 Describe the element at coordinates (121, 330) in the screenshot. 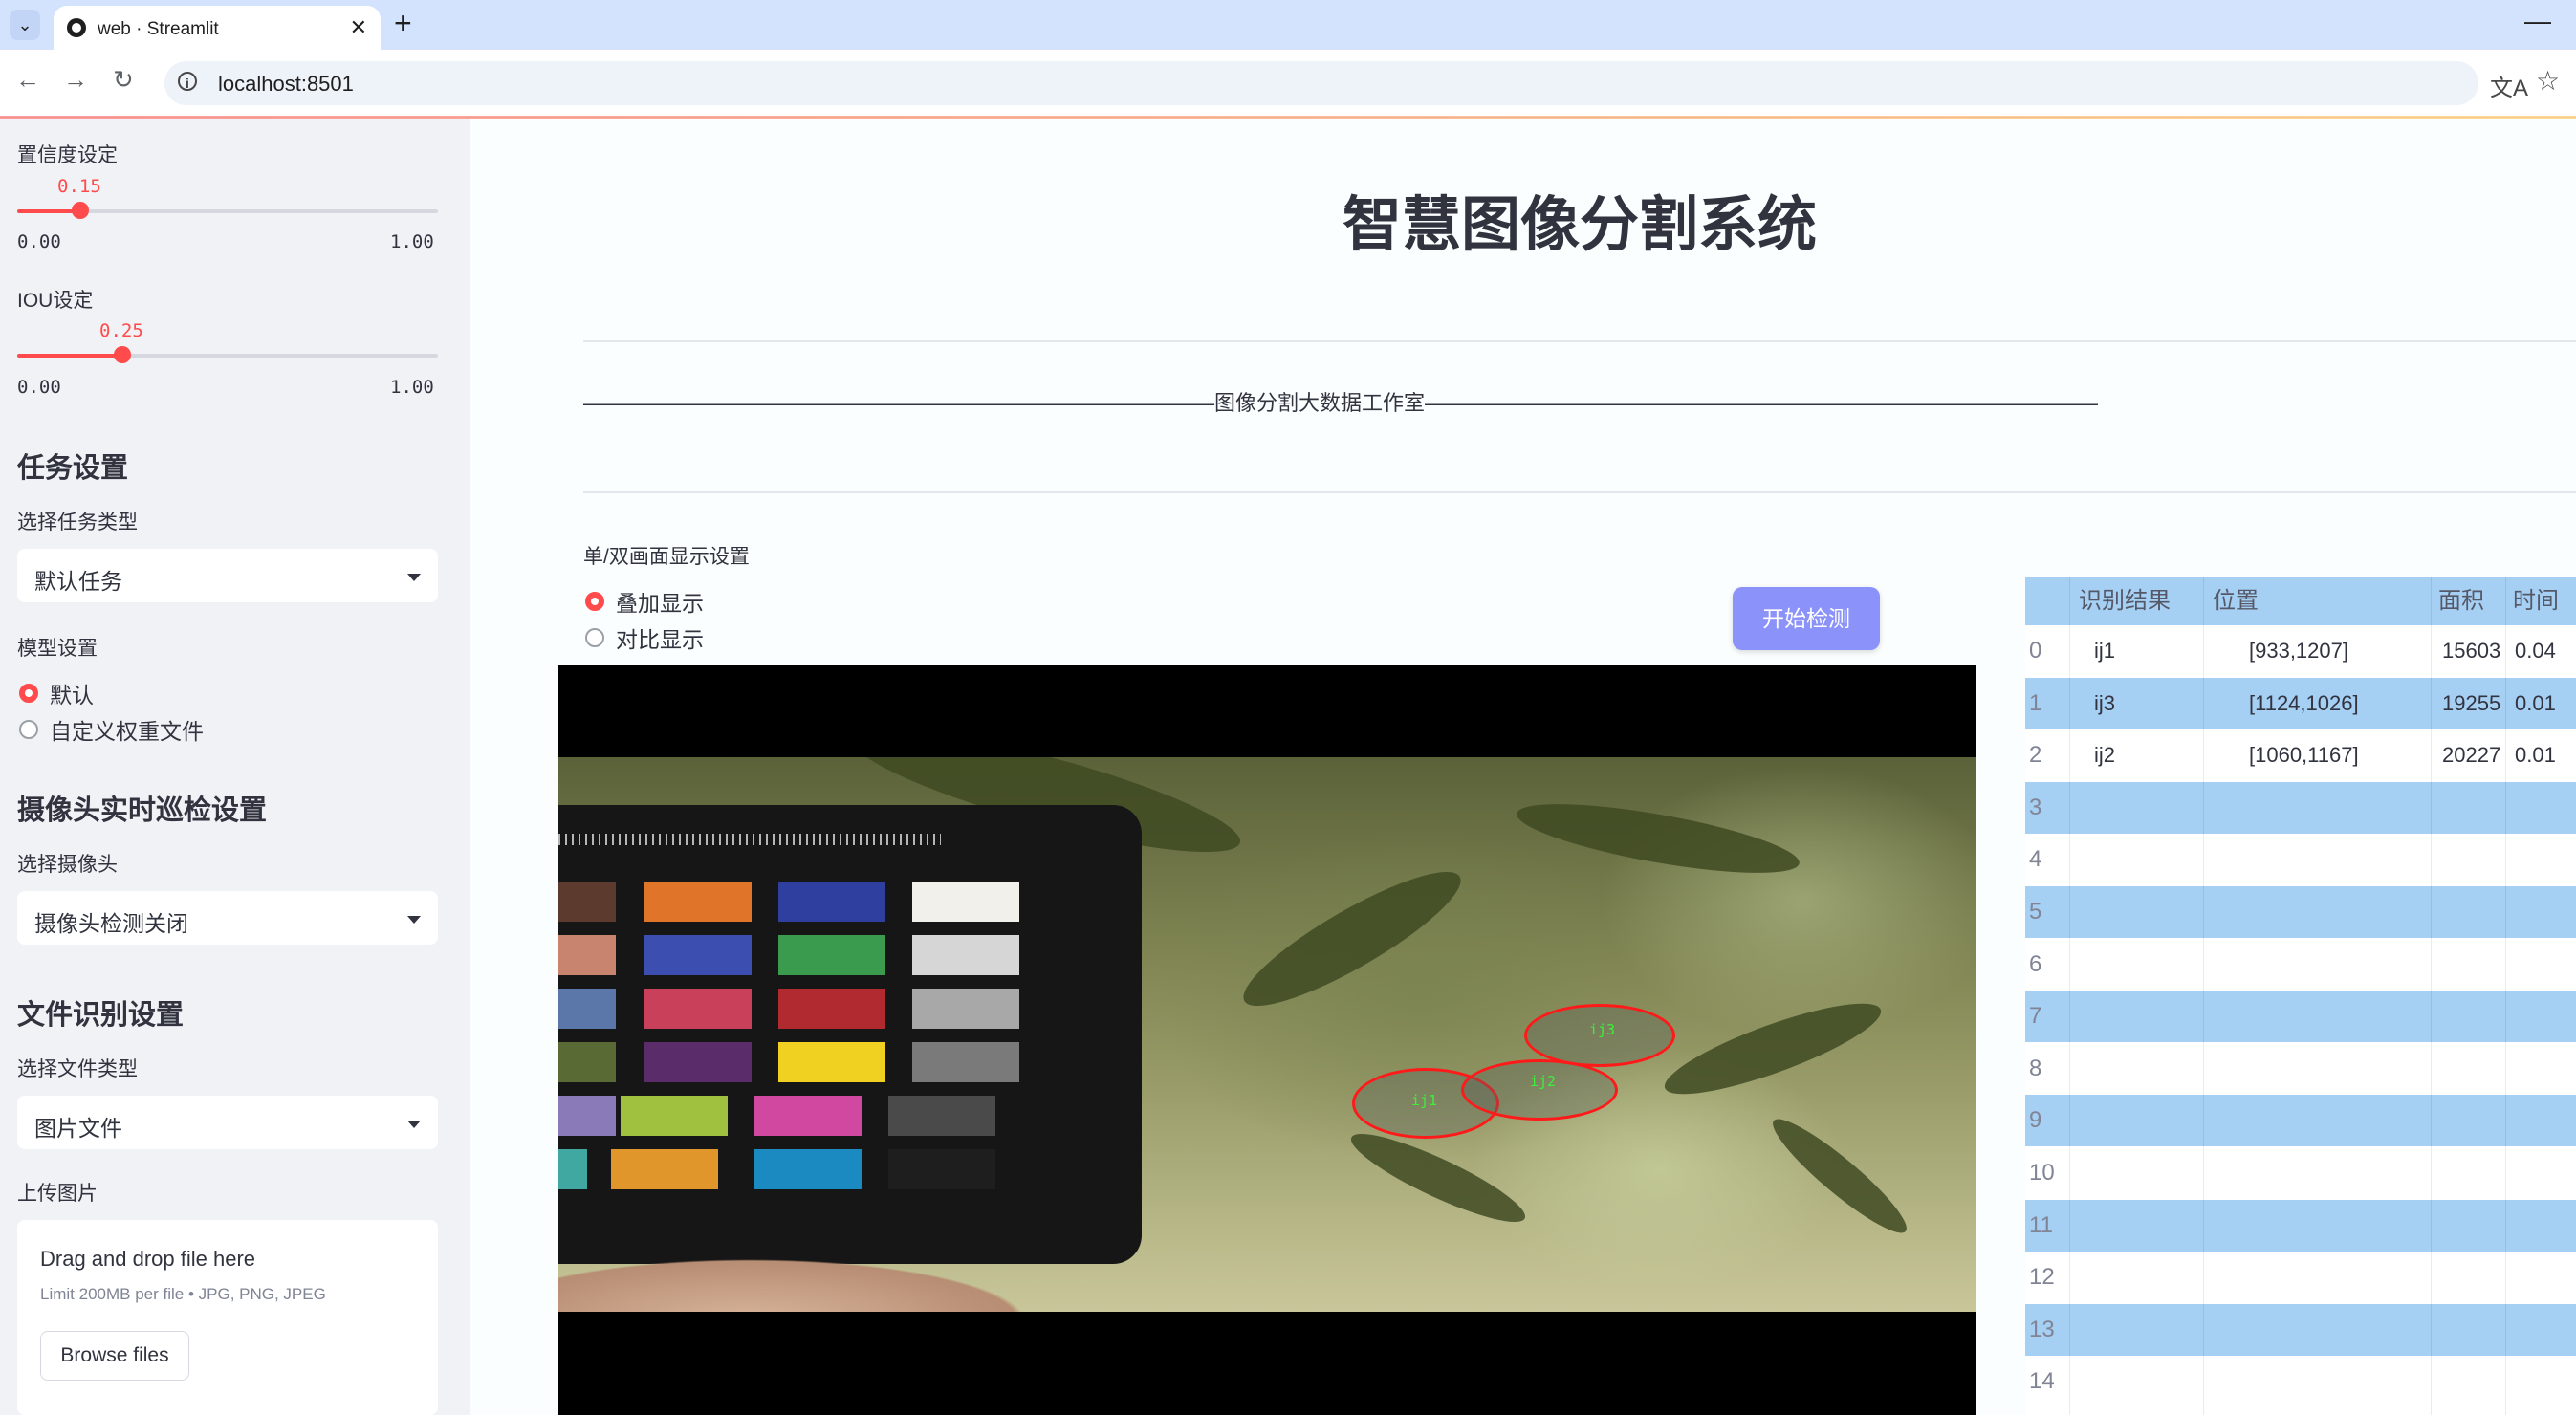

I see `iou-value: 0.25` at that location.